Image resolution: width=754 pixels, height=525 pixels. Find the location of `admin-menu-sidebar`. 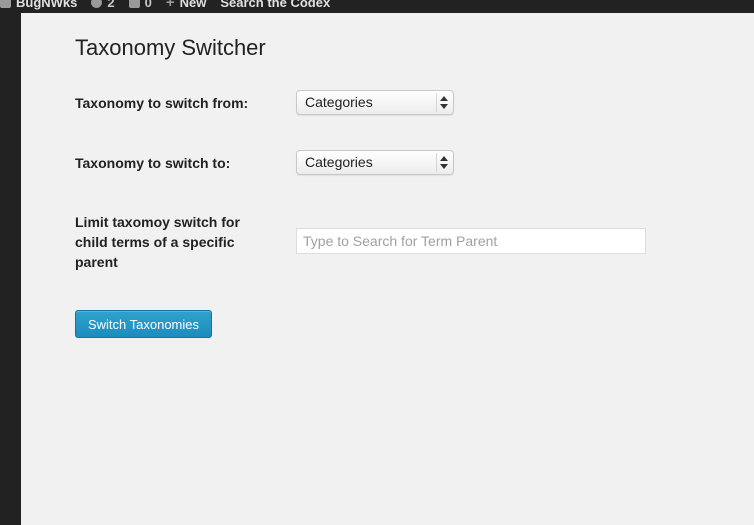

admin-menu-sidebar is located at coordinates (10, 269).